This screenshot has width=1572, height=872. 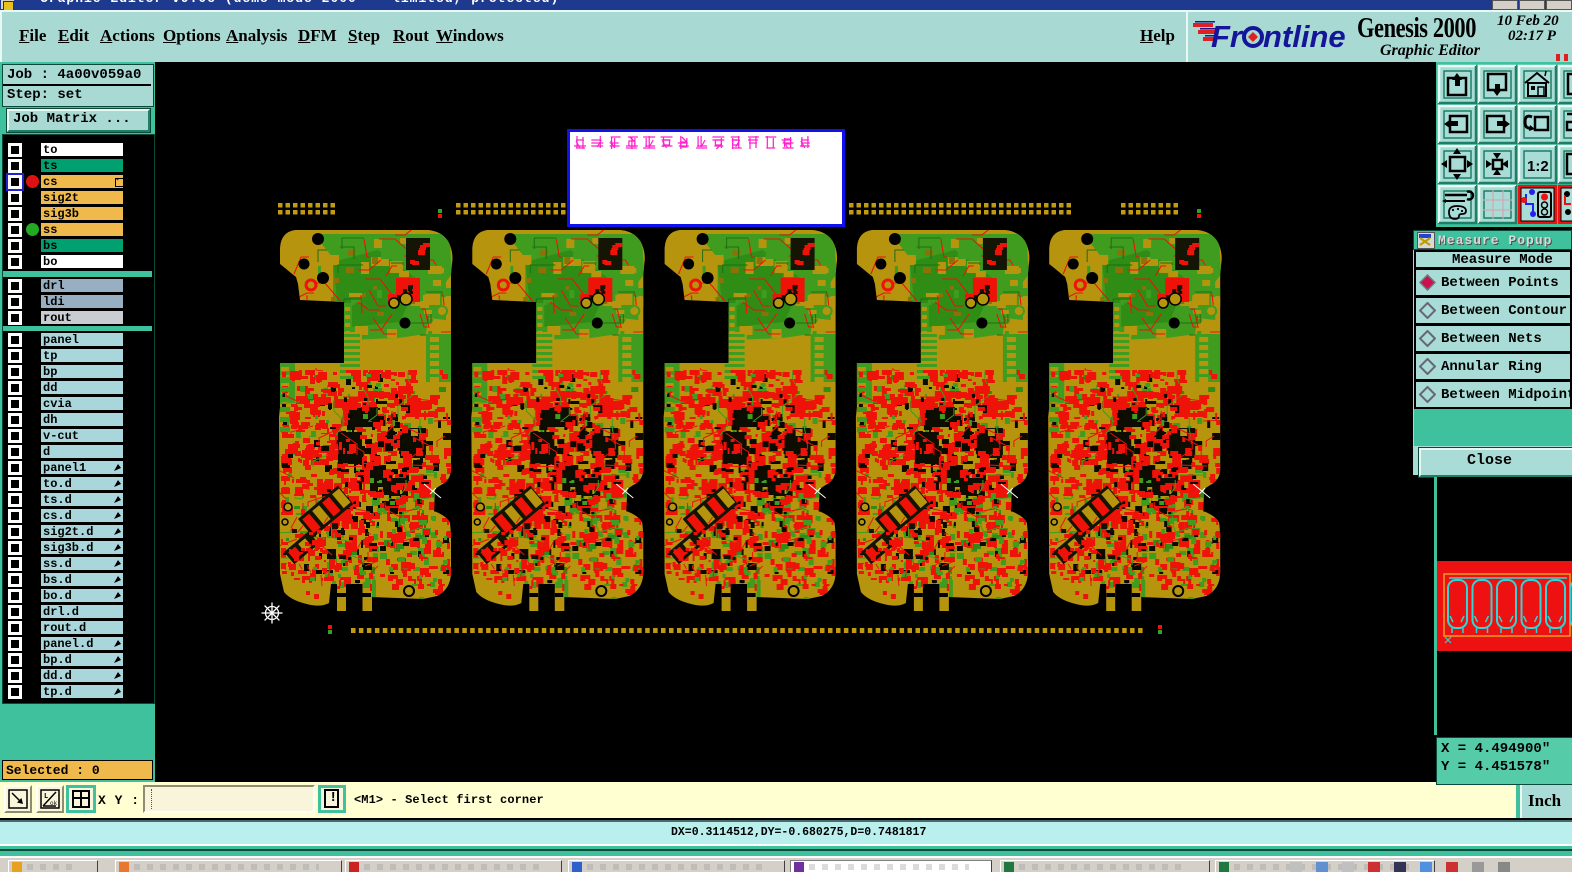 What do you see at coordinates (1538, 166) in the screenshot?
I see `svg-text: 1:2` at bounding box center [1538, 166].